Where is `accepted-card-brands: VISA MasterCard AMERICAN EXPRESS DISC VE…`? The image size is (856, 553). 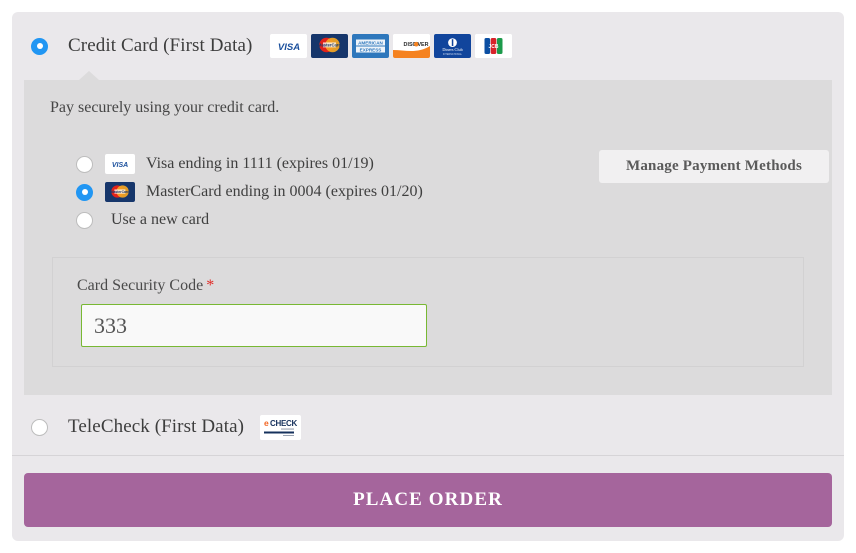 accepted-card-brands: VISA MasterCard AMERICAN EXPRESS DISC VE… is located at coordinates (391, 46).